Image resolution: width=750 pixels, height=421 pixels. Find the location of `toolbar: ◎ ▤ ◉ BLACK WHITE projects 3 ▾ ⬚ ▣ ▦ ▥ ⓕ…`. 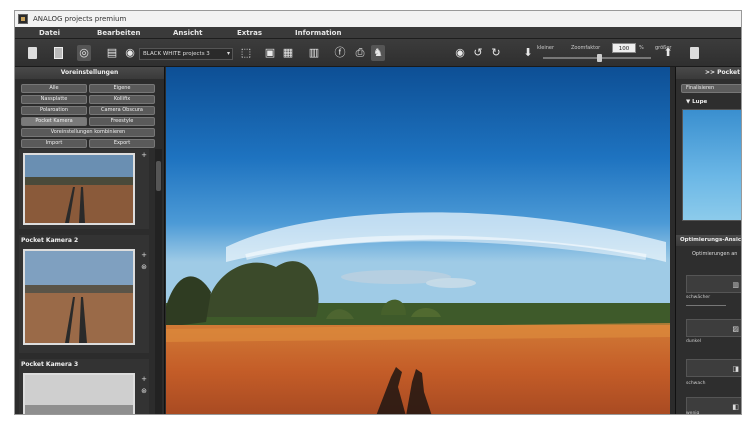

toolbar: ◎ ▤ ◉ BLACK WHITE projects 3 ▾ ⬚ ▣ ▦ ▥ ⓕ… is located at coordinates (378, 53).